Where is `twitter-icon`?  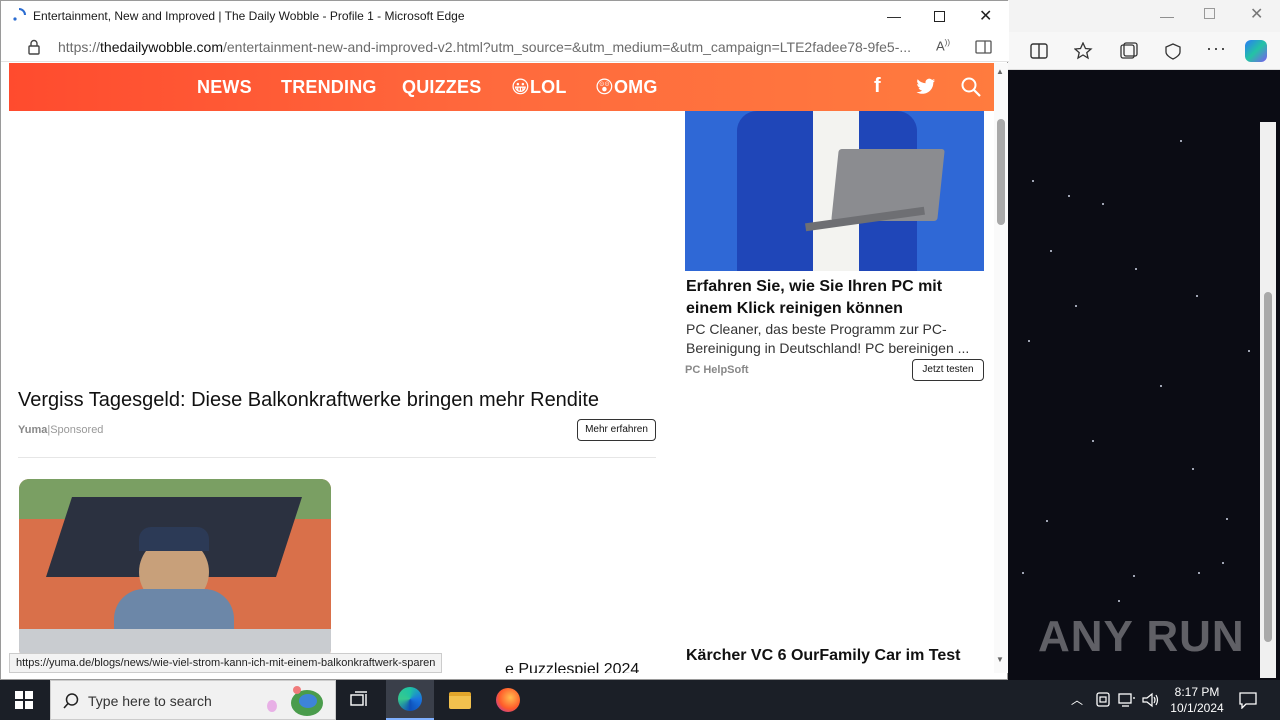
twitter-icon is located at coordinates (926, 86).